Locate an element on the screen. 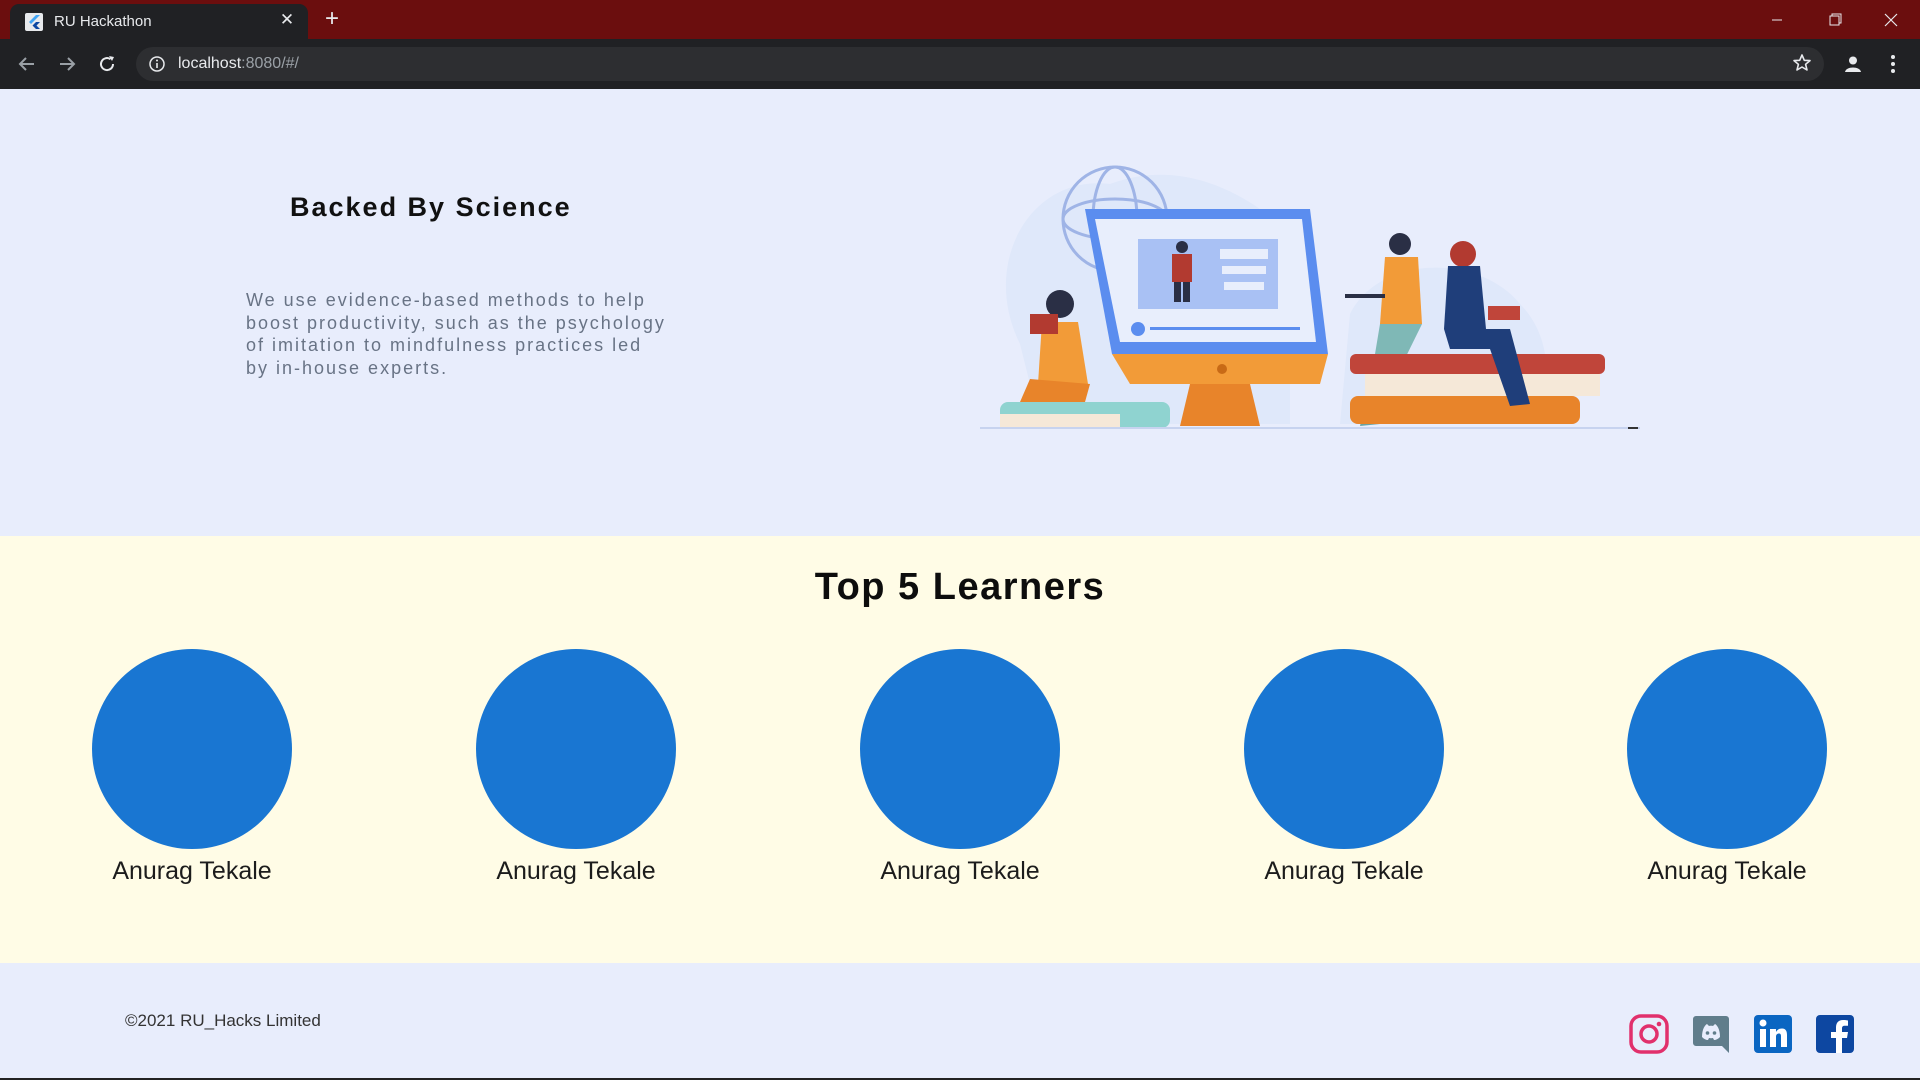  url-host: localhost is located at coordinates (210, 63).